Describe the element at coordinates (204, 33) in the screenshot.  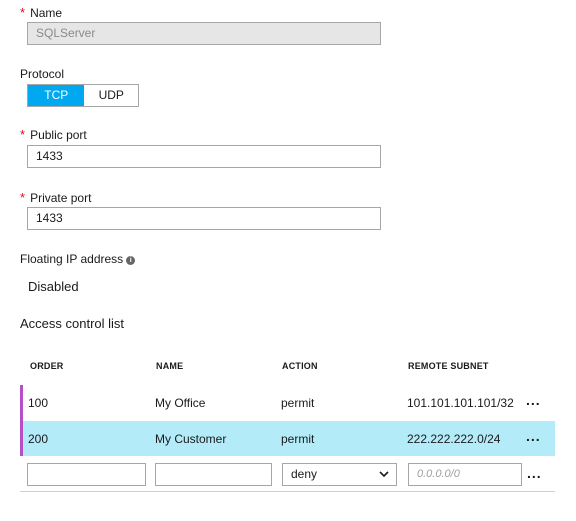
I see `name-input: SQLServer` at that location.